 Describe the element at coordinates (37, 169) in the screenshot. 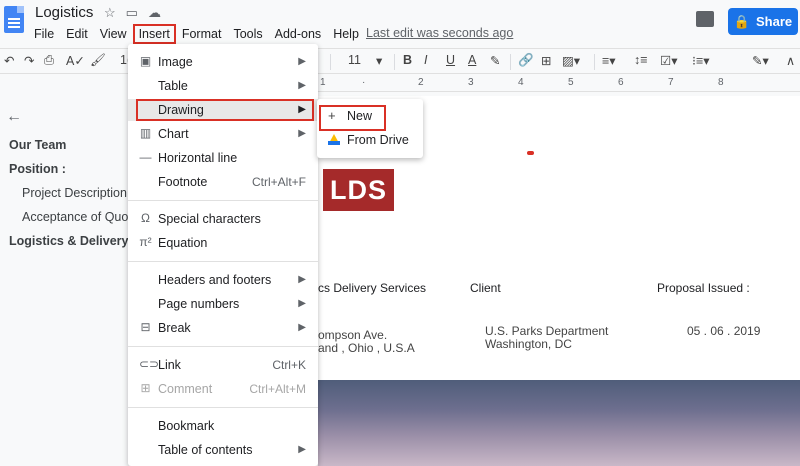

I see `outline-item: Position :` at that location.